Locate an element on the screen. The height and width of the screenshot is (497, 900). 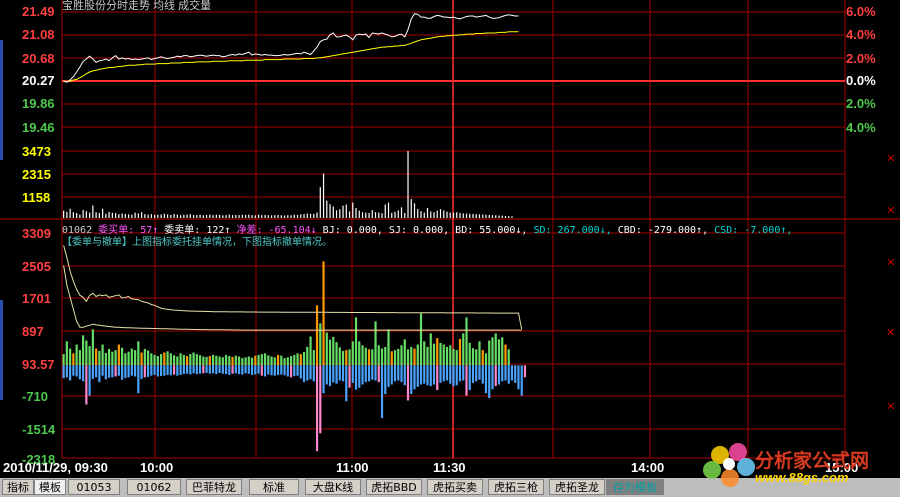
date-time-label: 2010/11/29, 09:30 is located at coordinates (55, 467).